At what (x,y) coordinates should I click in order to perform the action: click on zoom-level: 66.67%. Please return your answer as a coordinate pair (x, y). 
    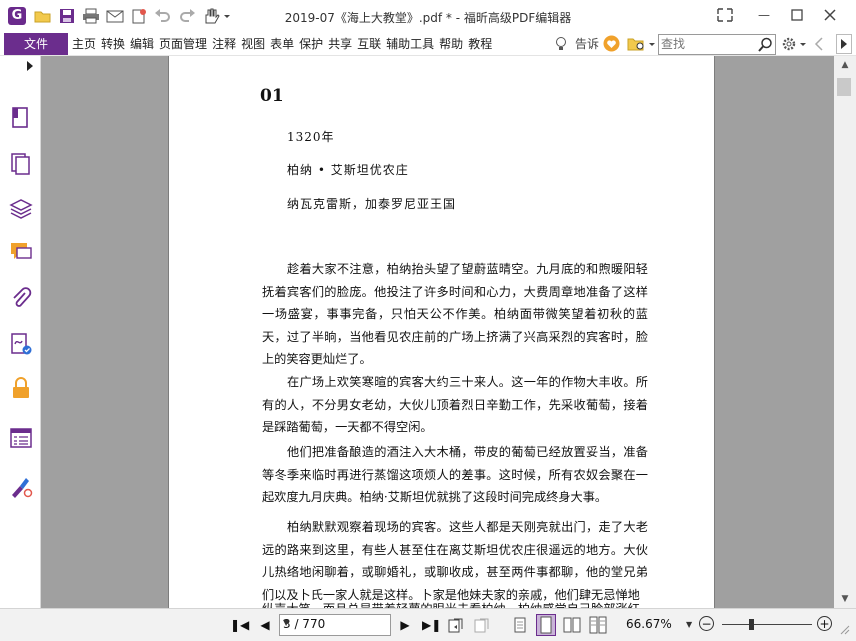
    Looking at the image, I should click on (649, 624).